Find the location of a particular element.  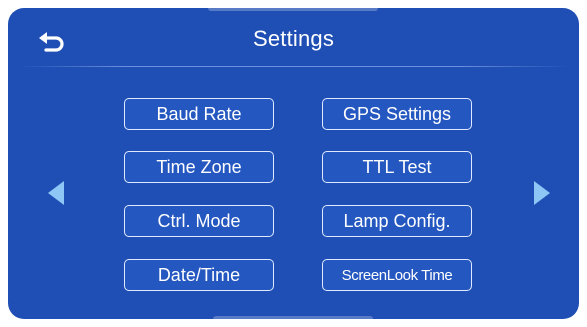

lamp-config-button: Lamp Config. is located at coordinates (397, 221).